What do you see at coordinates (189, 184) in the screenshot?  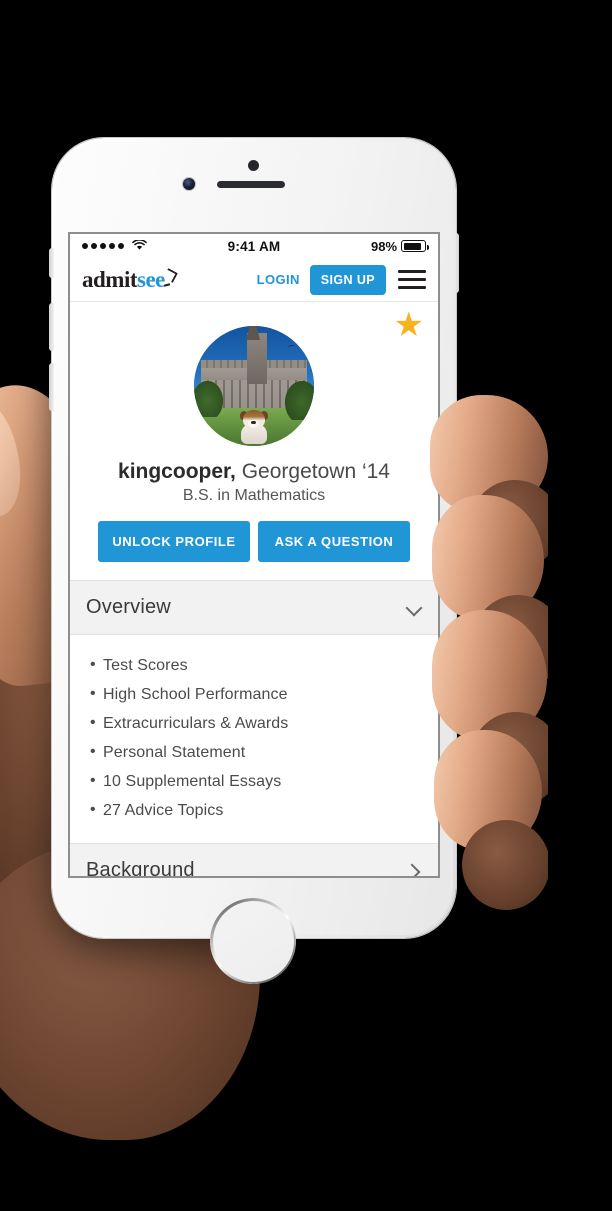 I see `front-camera` at bounding box center [189, 184].